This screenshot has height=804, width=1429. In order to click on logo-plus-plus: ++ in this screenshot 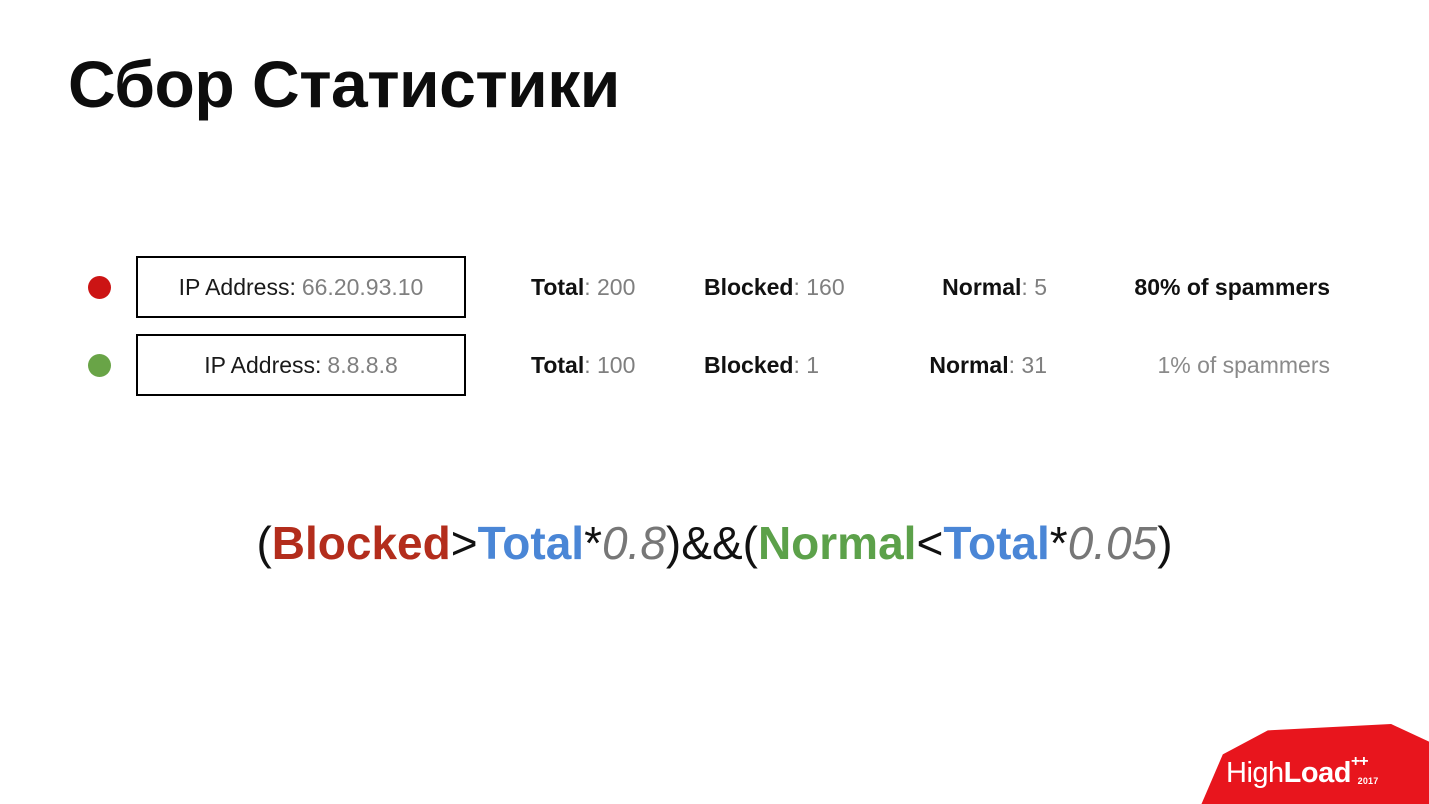, I will do `click(1359, 762)`.